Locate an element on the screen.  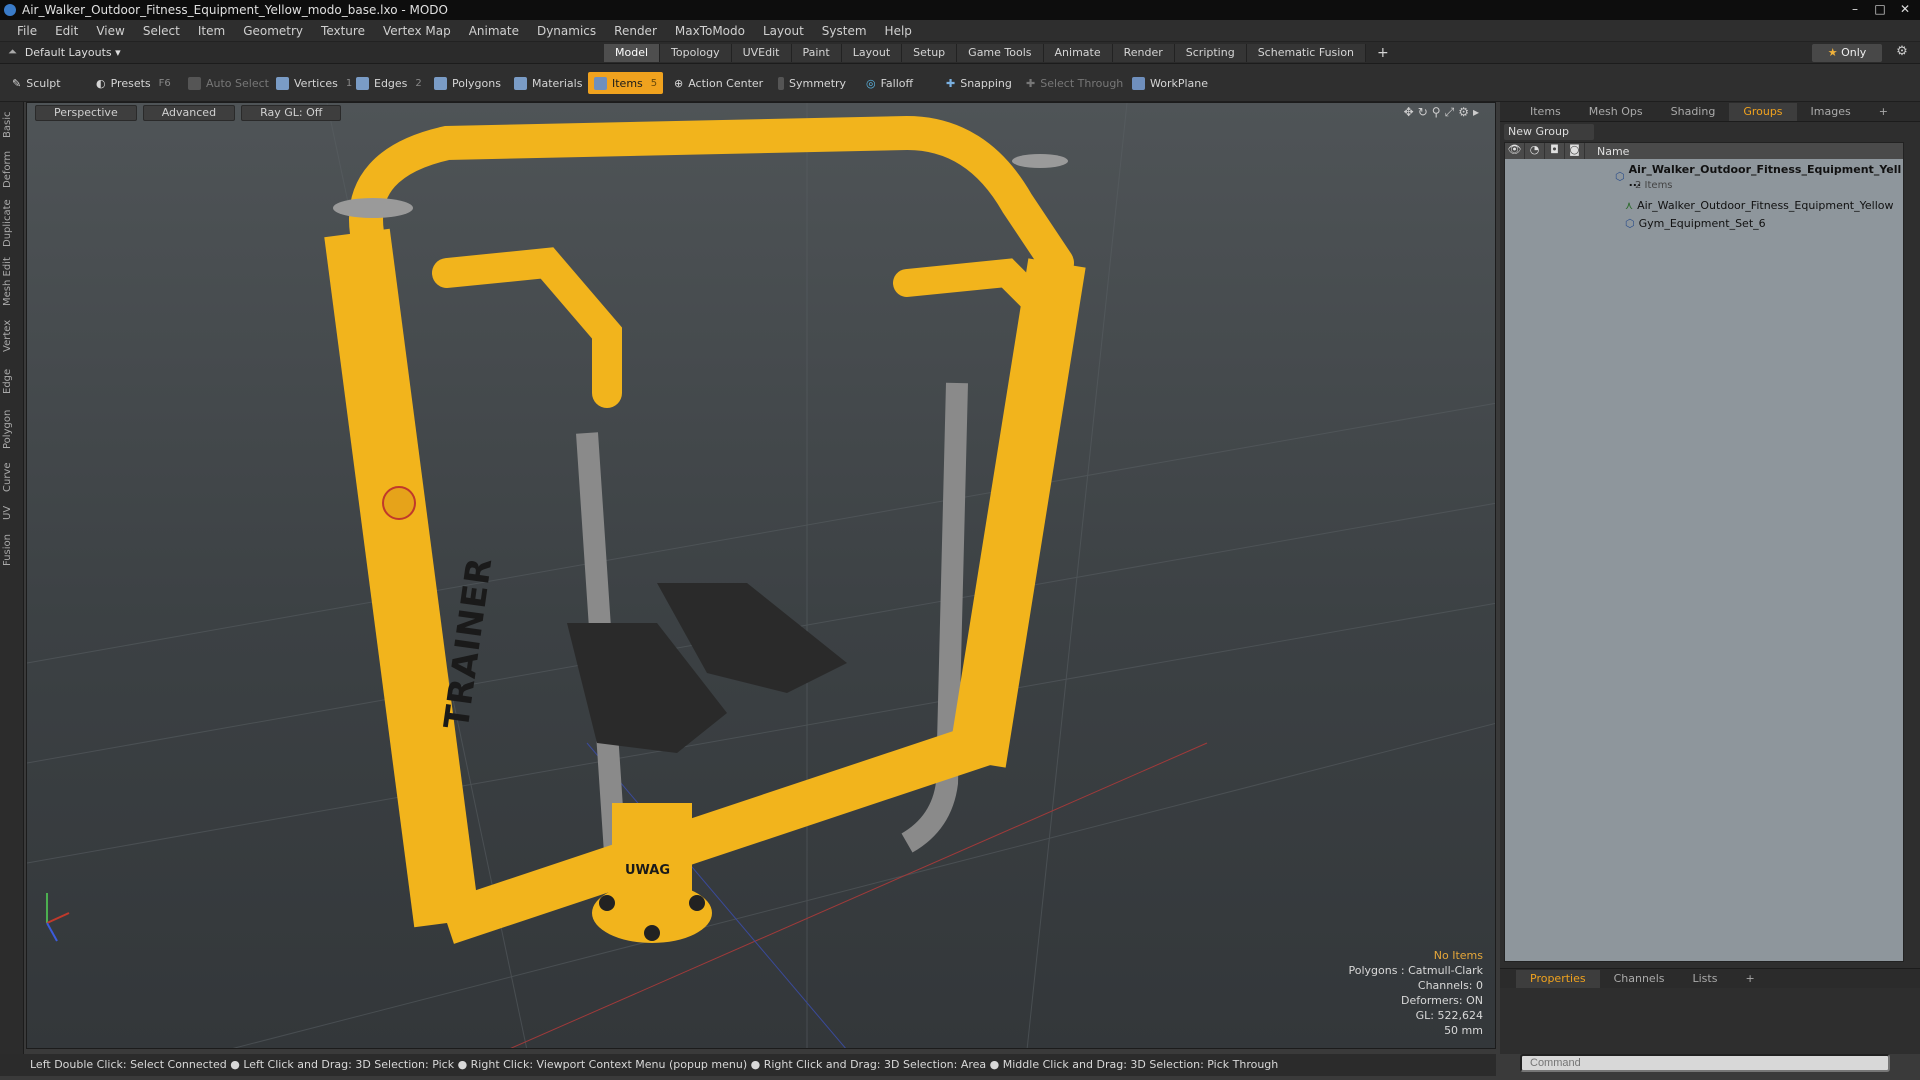
menu-dynamics: Dynamics is located at coordinates (566, 31).